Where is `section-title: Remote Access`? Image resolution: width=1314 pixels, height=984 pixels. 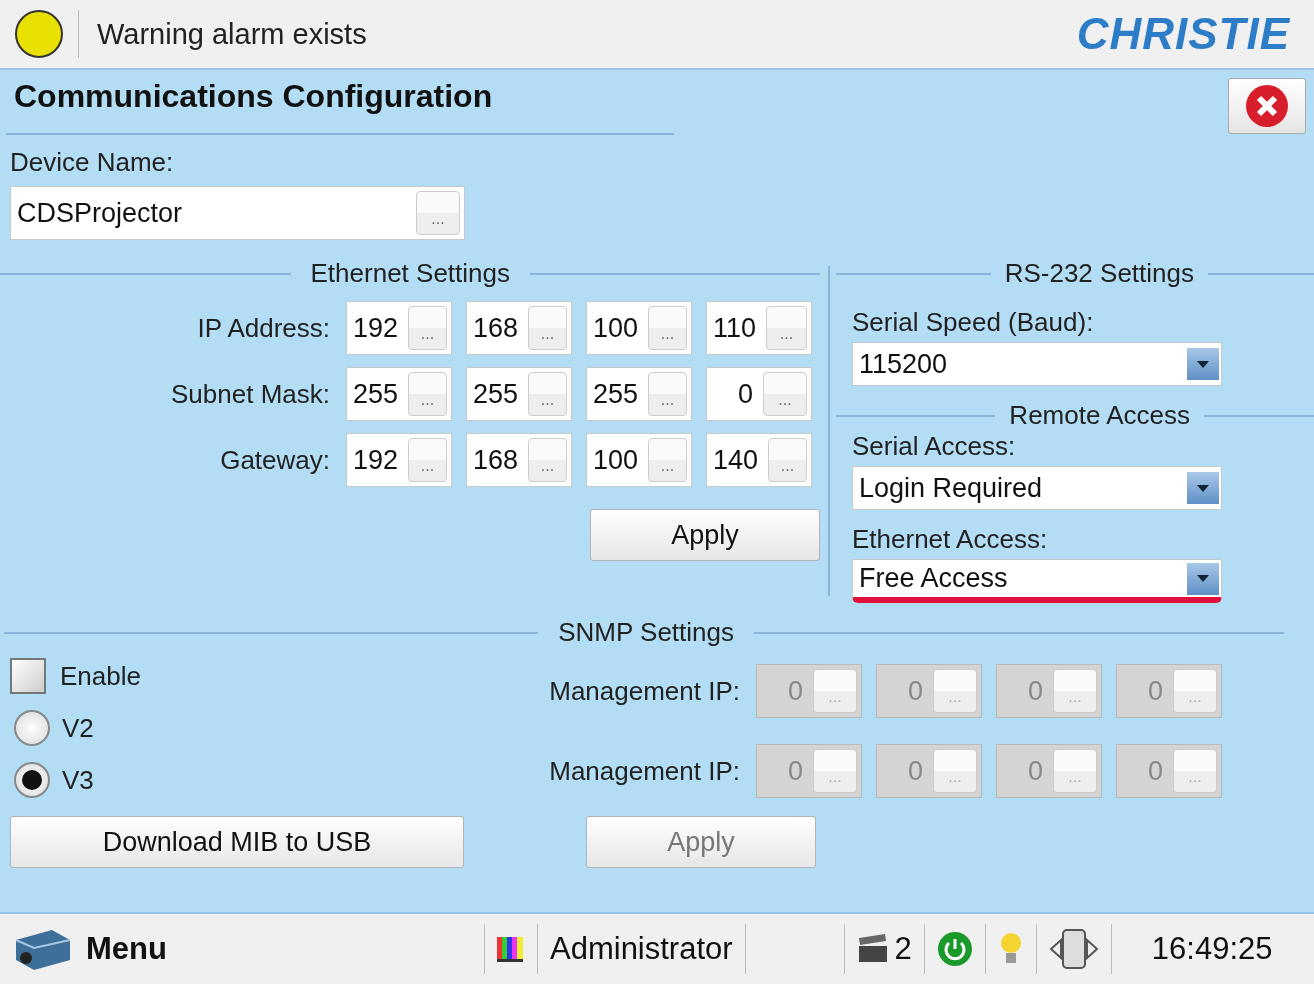 section-title: Remote Access is located at coordinates (1099, 415).